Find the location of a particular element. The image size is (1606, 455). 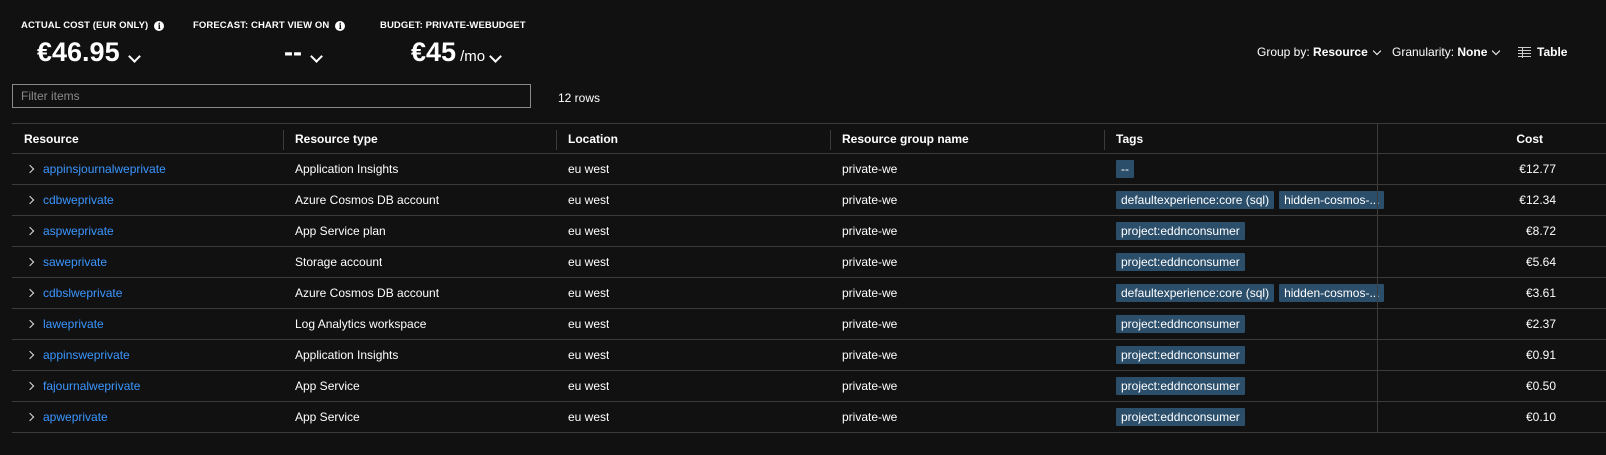

actual-cost-value: €46.95 is located at coordinates (78, 52).